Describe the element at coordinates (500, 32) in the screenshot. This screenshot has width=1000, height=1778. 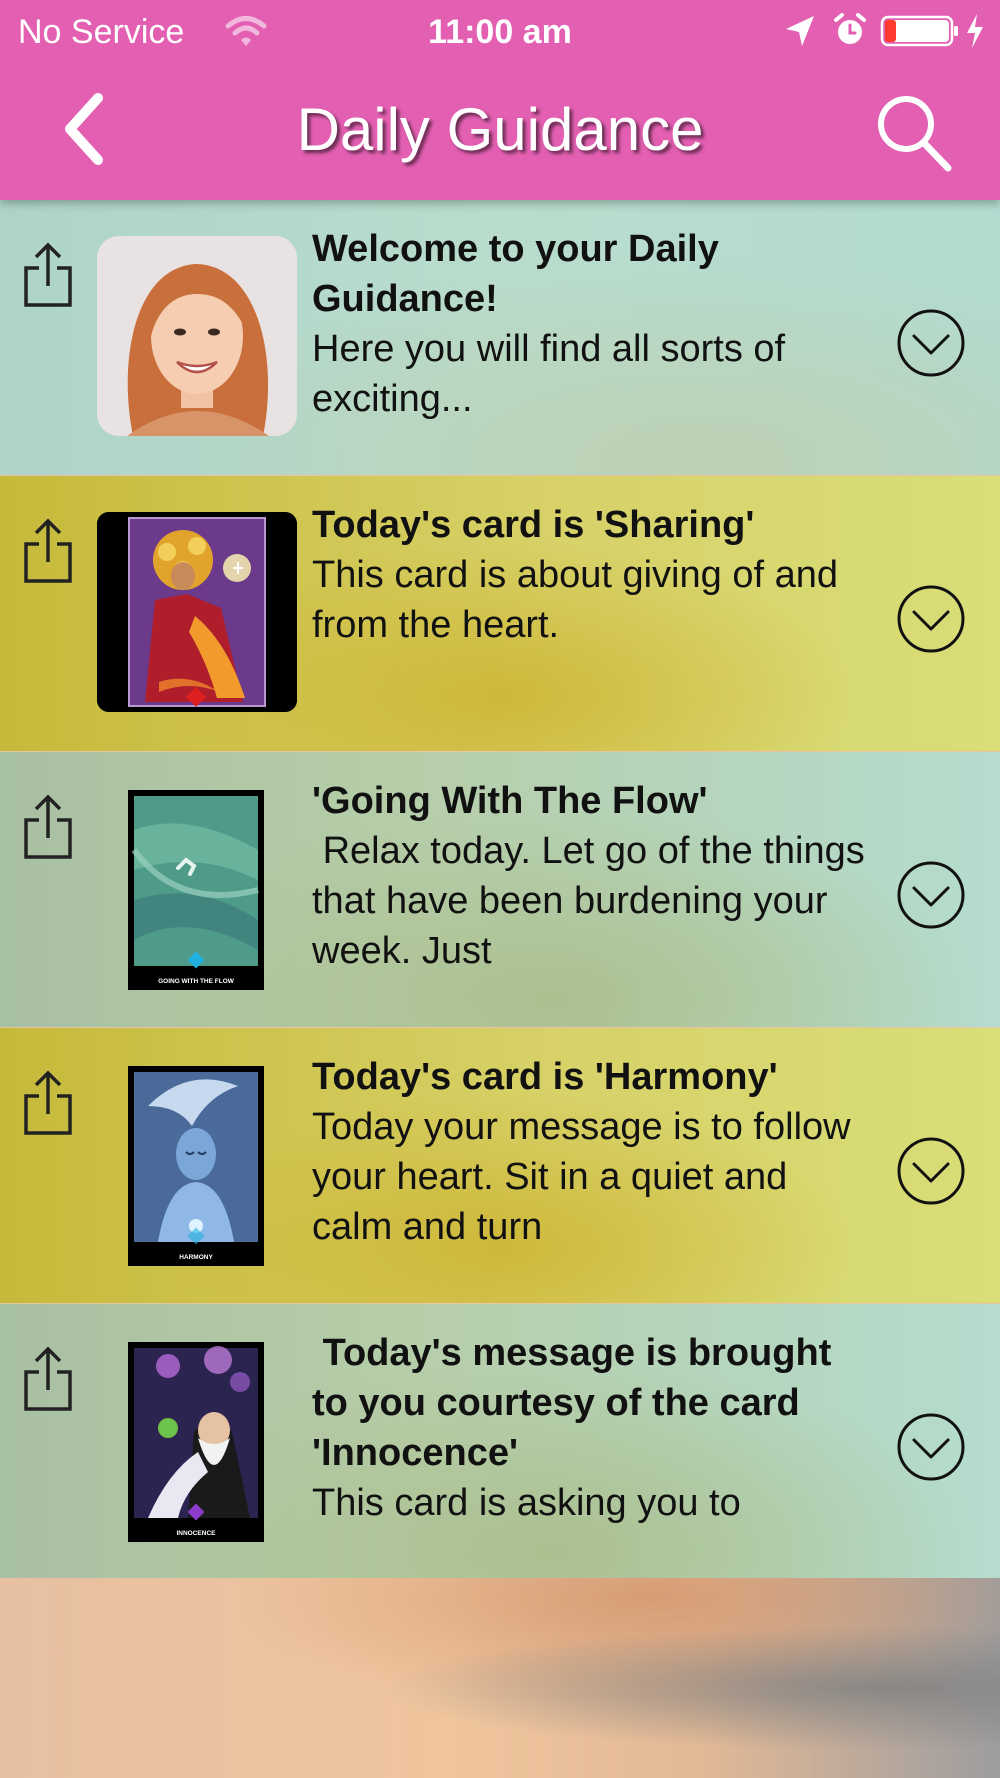
I see `status-bar: No Service 11:00 am` at that location.